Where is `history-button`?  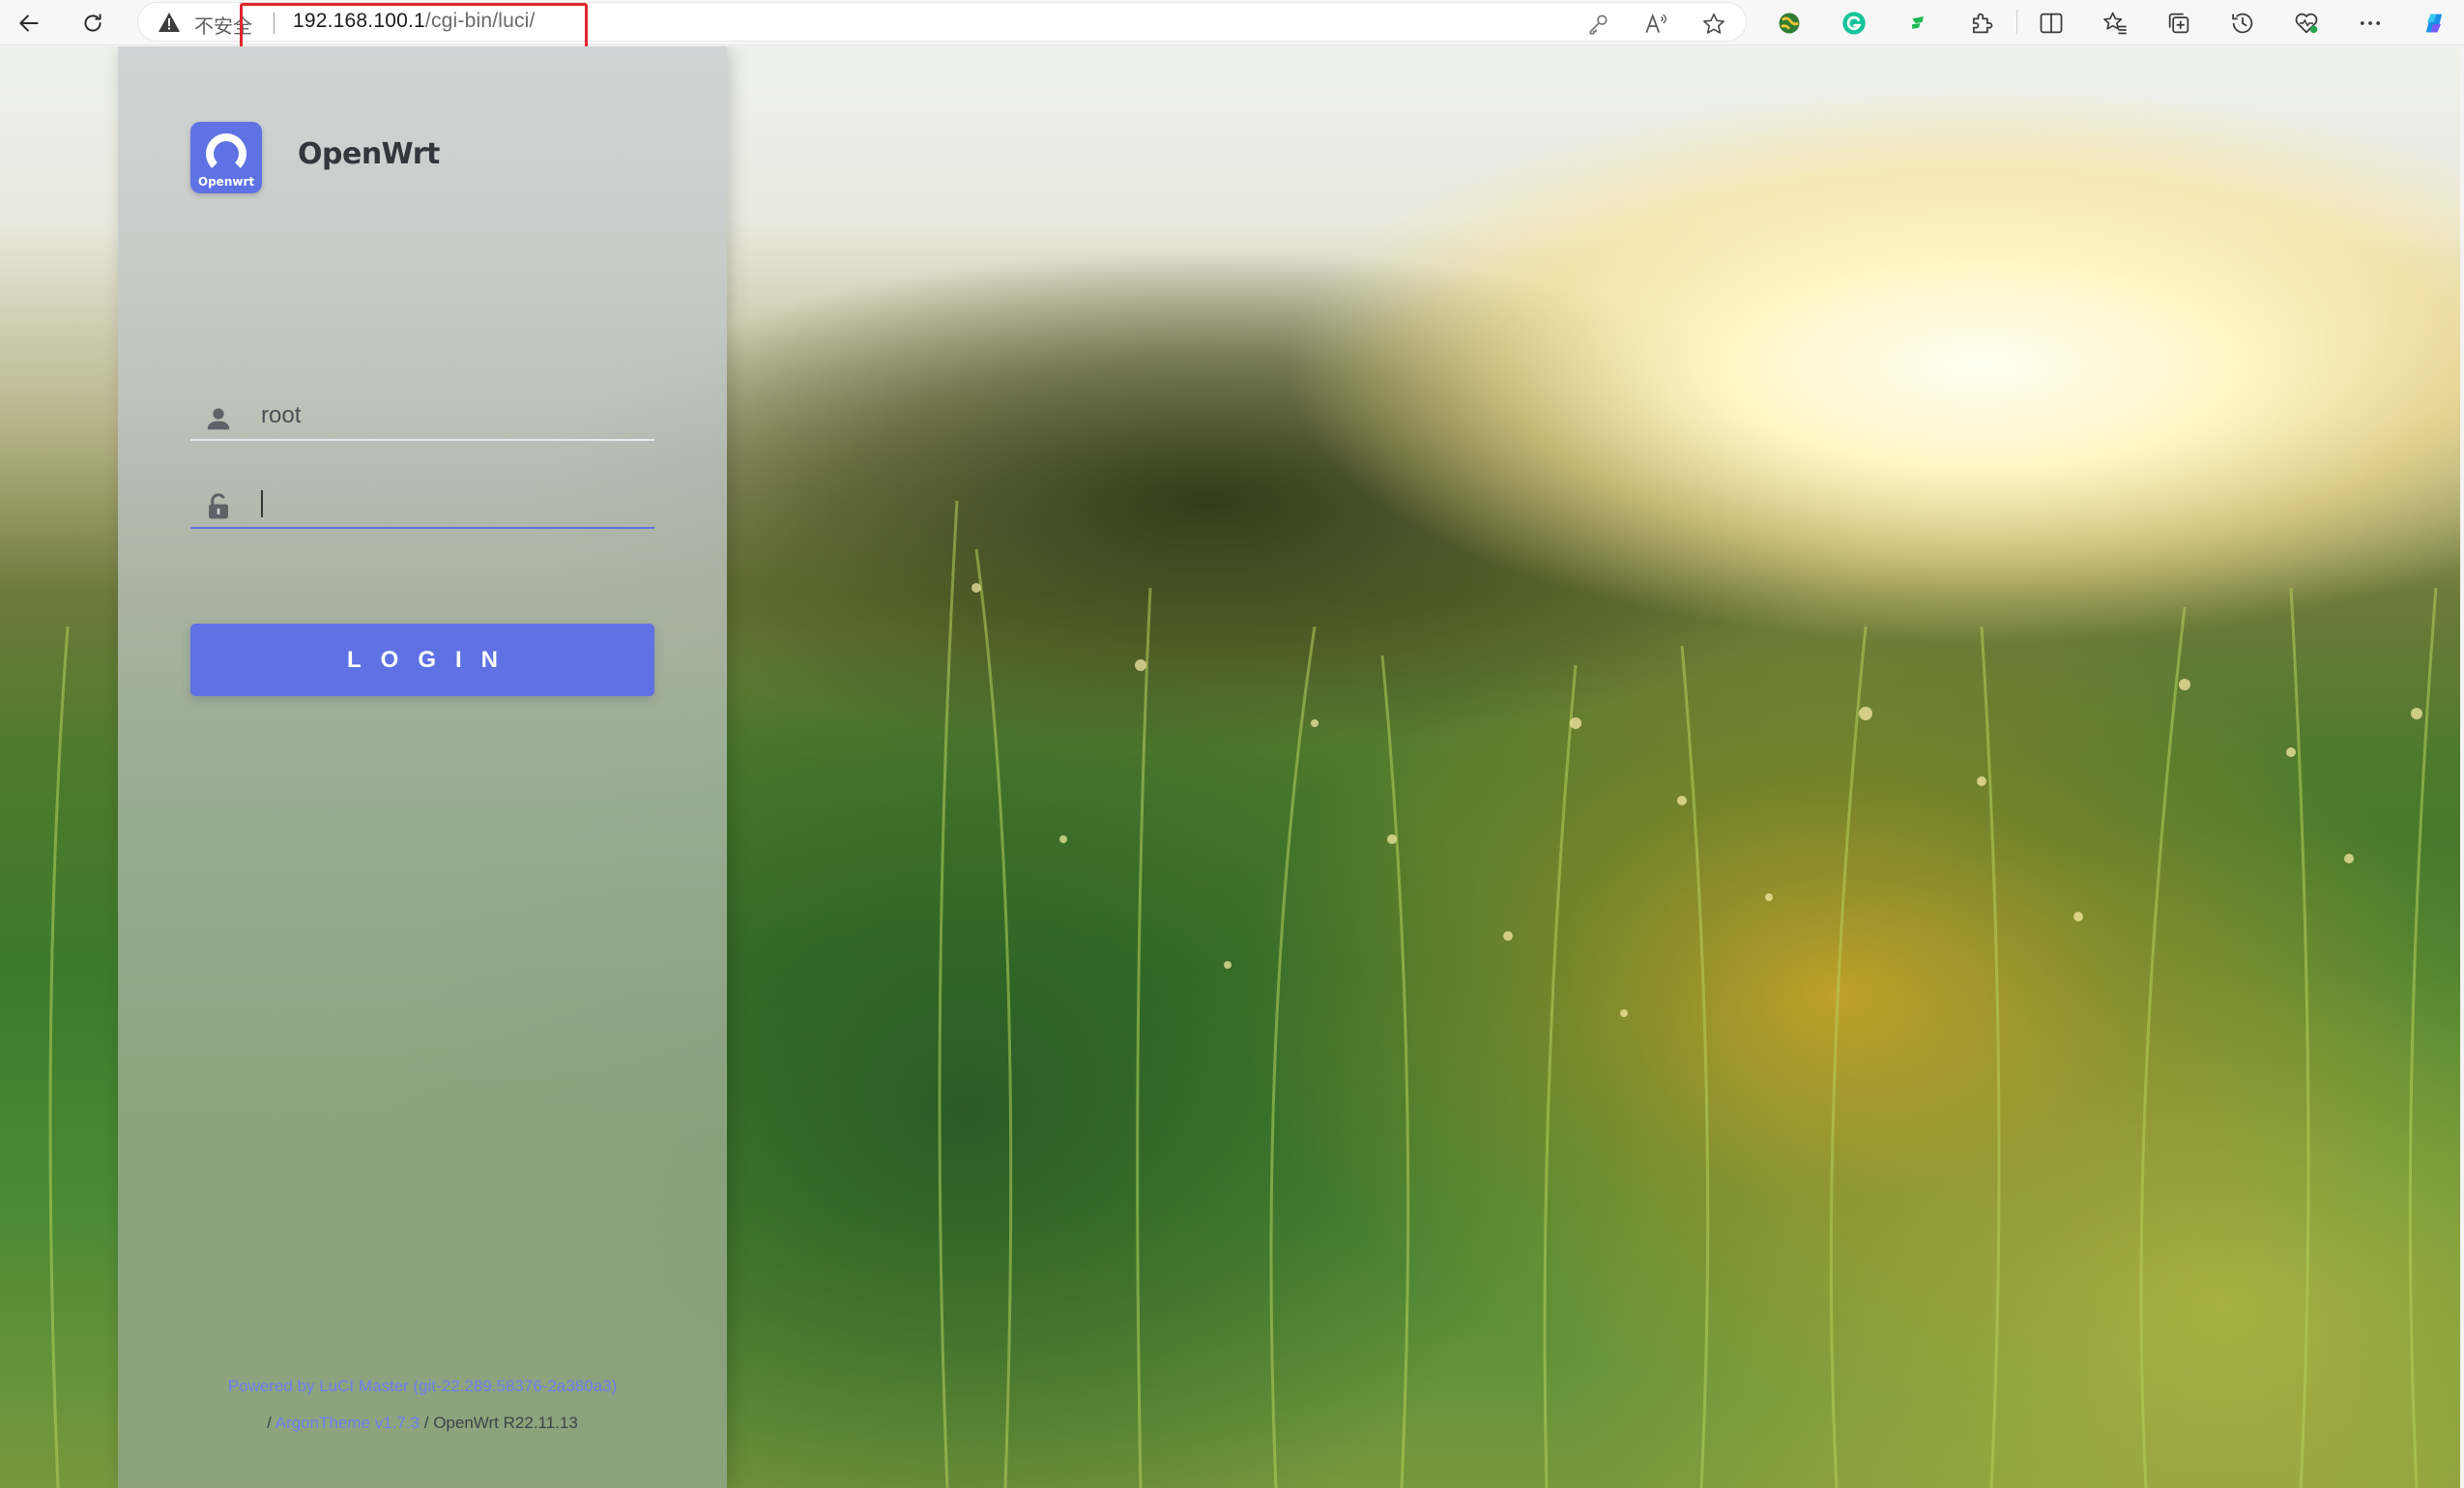 history-button is located at coordinates (2242, 23).